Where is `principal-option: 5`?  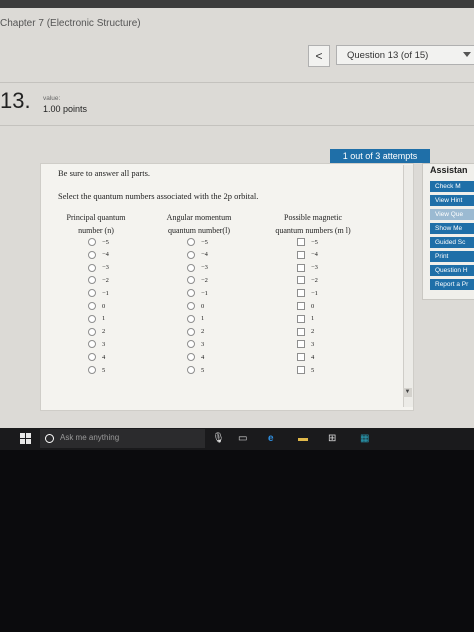 principal-option: 5 is located at coordinates (96, 370).